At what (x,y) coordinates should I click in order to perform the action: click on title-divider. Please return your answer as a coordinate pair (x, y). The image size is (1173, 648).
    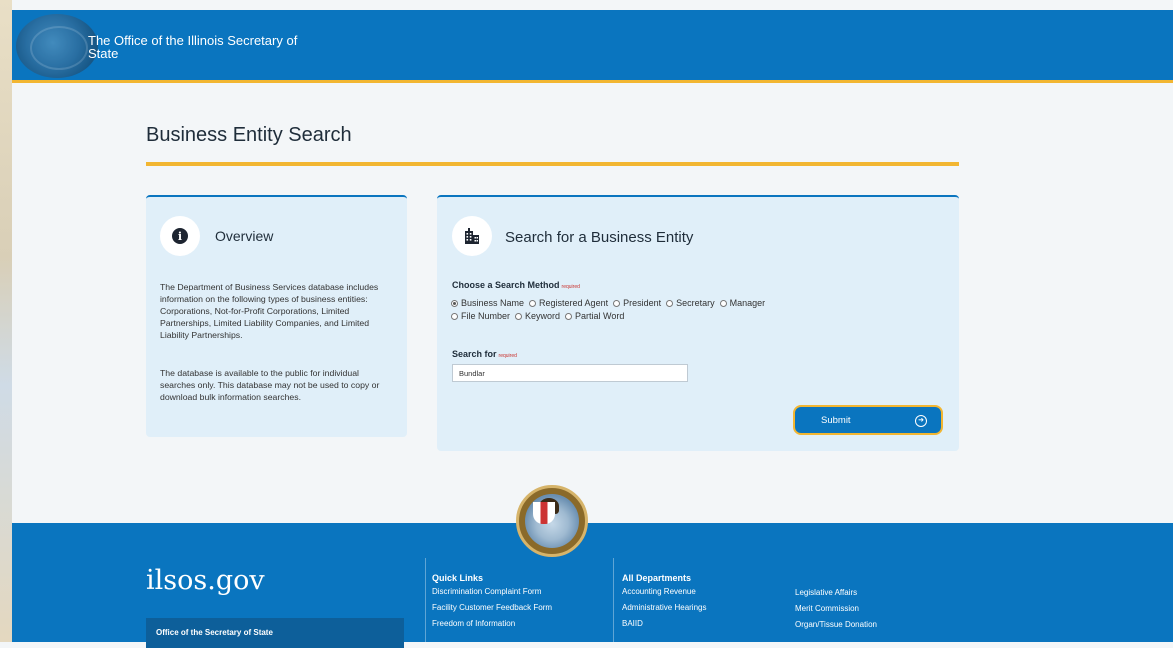
    Looking at the image, I should click on (552, 164).